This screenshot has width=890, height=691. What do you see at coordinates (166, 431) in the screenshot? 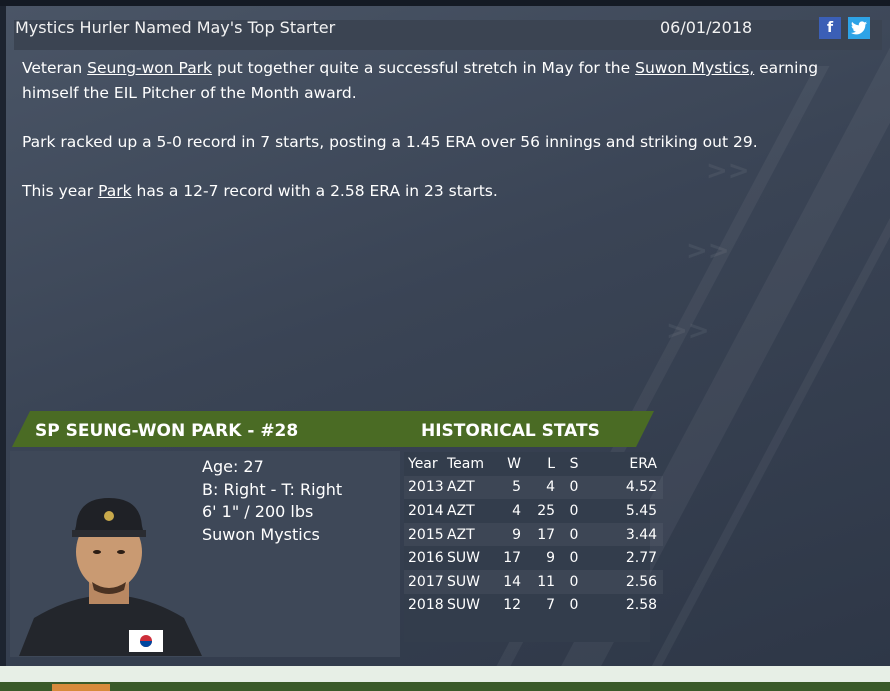
I see `player-card-title: SP SEUNG-WON PARK - #28` at bounding box center [166, 431].